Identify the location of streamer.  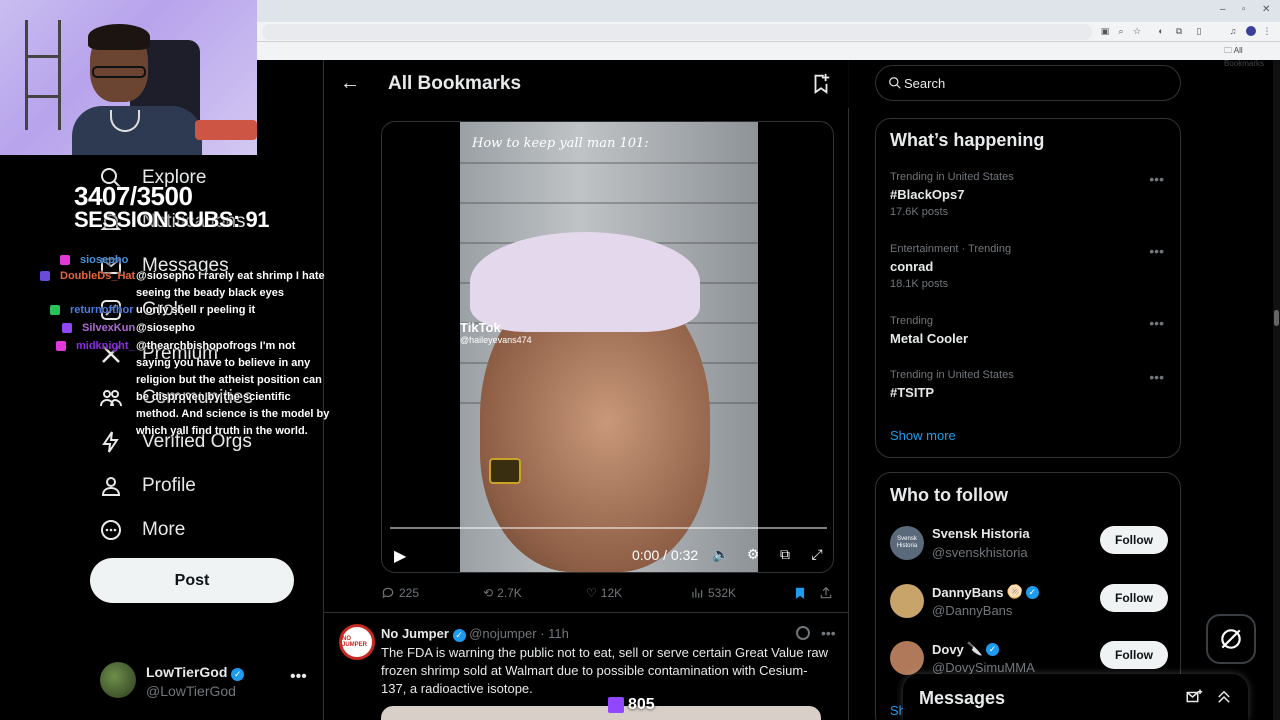
(137, 89).